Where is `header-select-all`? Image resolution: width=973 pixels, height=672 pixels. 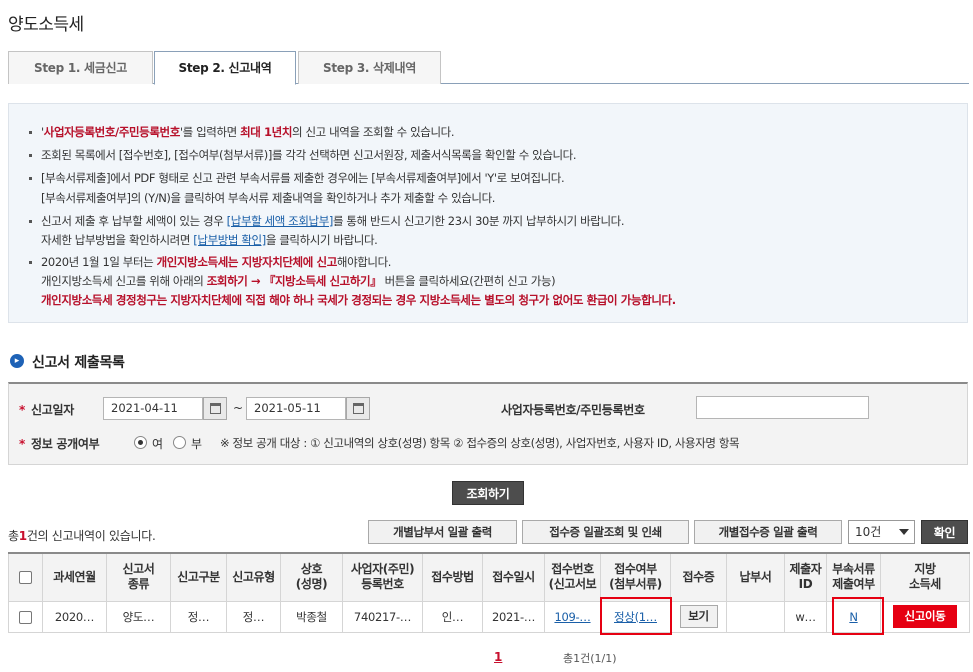 header-select-all is located at coordinates (25, 577).